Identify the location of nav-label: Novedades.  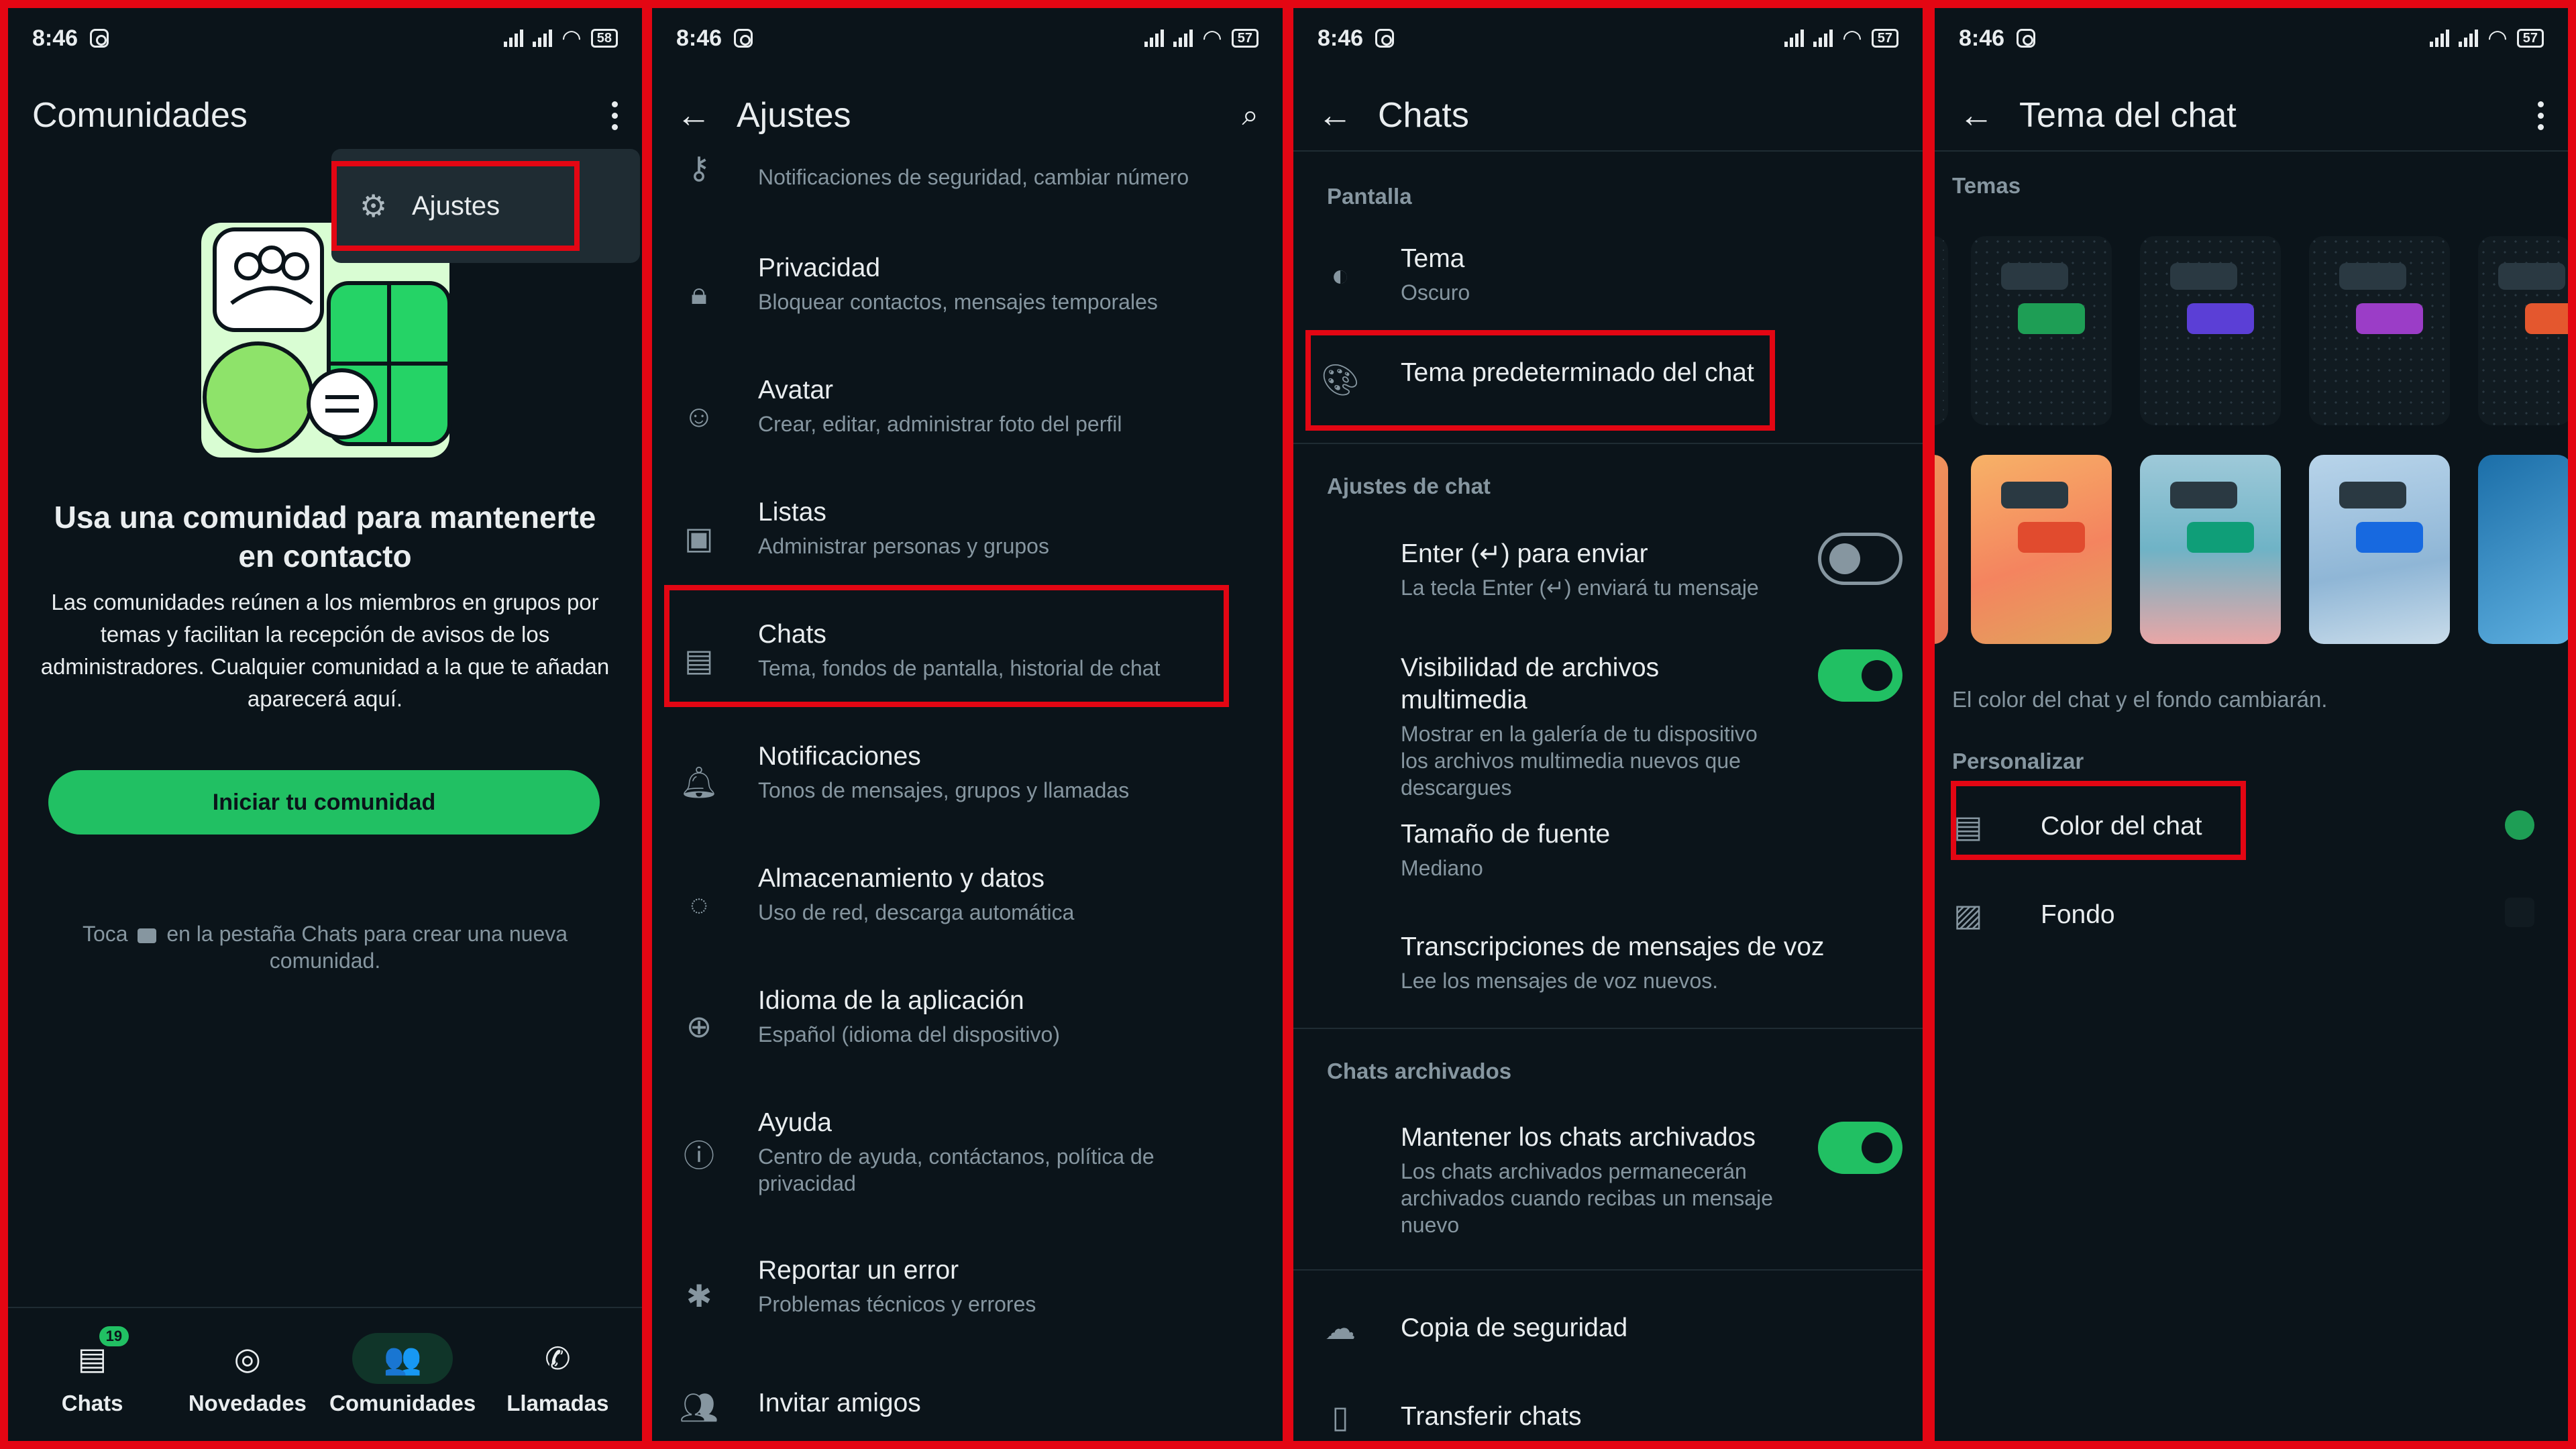
(247, 1403).